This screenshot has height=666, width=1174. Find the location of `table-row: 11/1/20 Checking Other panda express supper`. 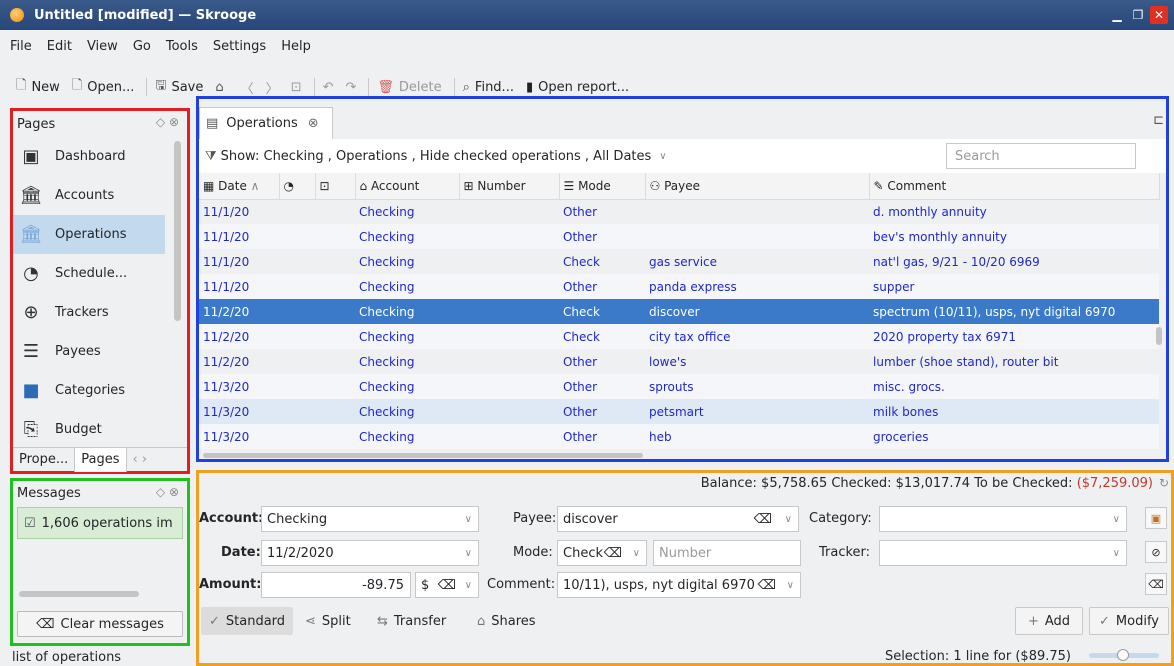

table-row: 11/1/20 Checking Other panda express supper is located at coordinates (679, 286).